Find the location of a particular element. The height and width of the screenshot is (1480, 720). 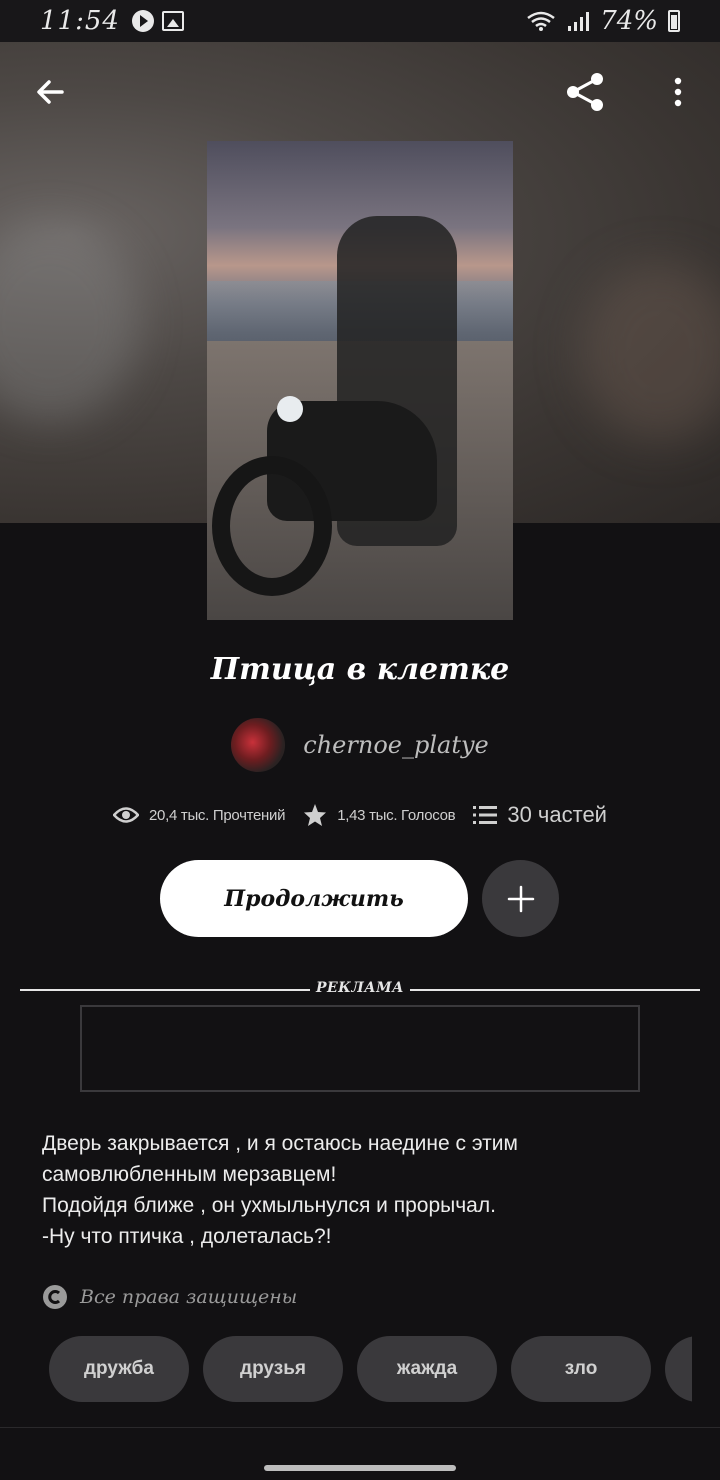

tag-chip: дружба is located at coordinates (119, 1369).